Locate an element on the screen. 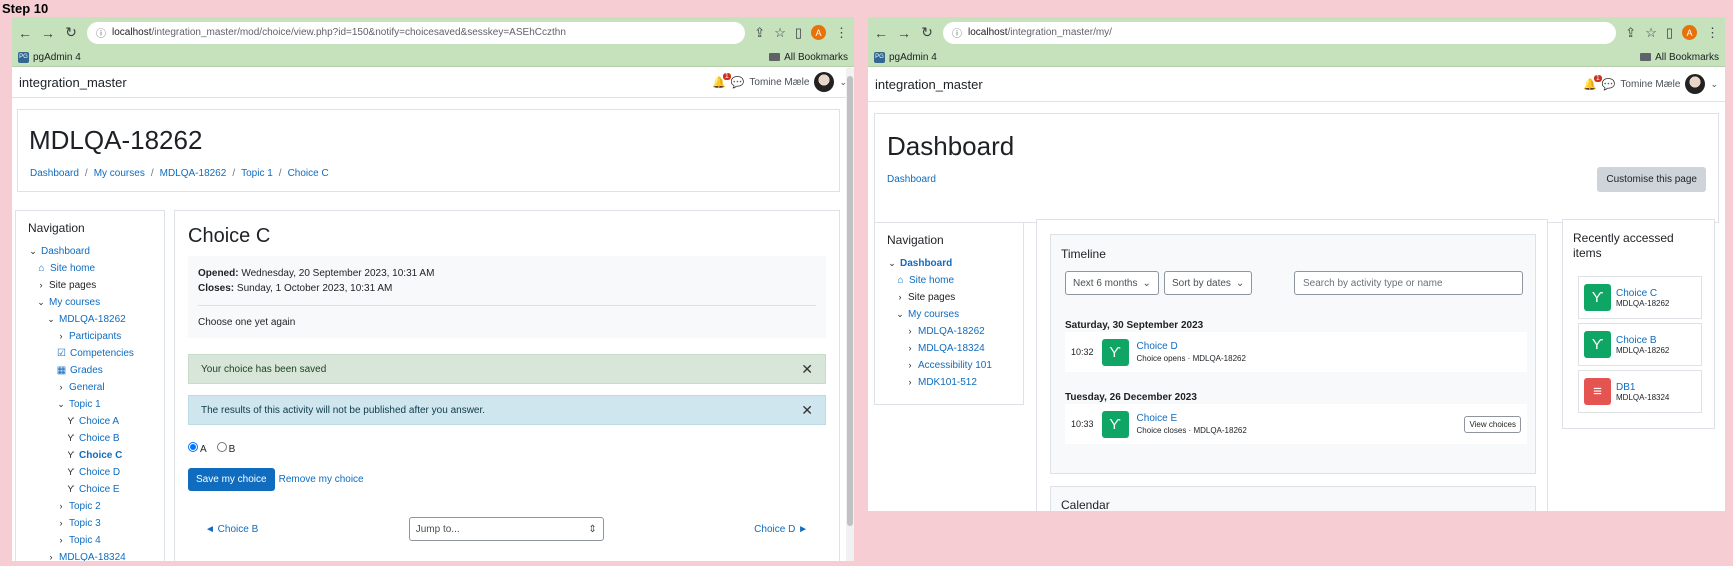 The width and height of the screenshot is (1733, 566). nav-course-2-label: MDLQA-18324 is located at coordinates (92, 555).